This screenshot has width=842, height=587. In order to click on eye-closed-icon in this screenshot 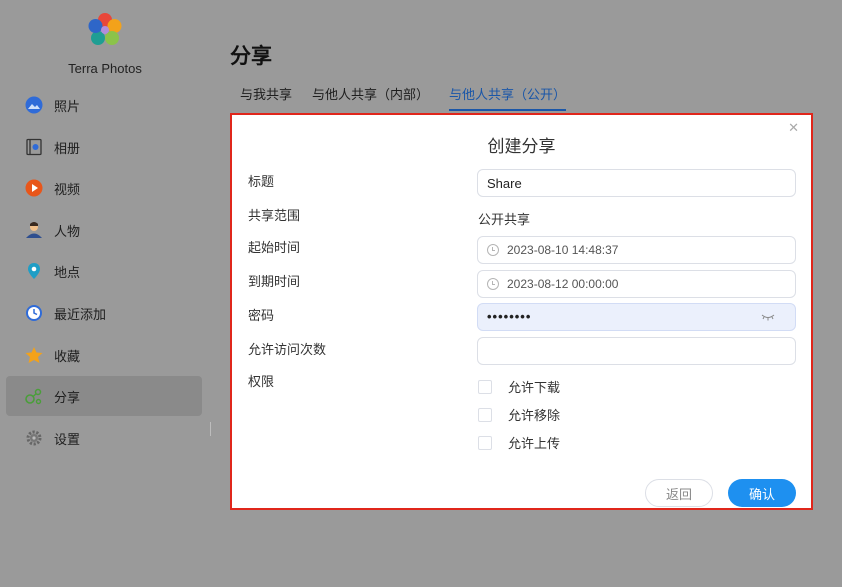, I will do `click(768, 317)`.